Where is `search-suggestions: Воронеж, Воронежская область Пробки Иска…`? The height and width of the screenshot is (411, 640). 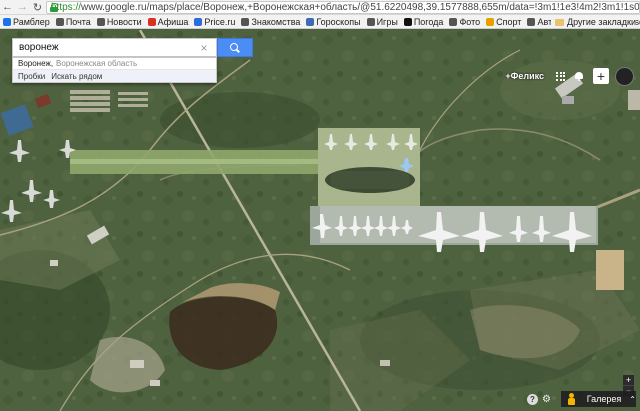 search-suggestions: Воронеж, Воронежская область Пробки Иска… is located at coordinates (114, 70).